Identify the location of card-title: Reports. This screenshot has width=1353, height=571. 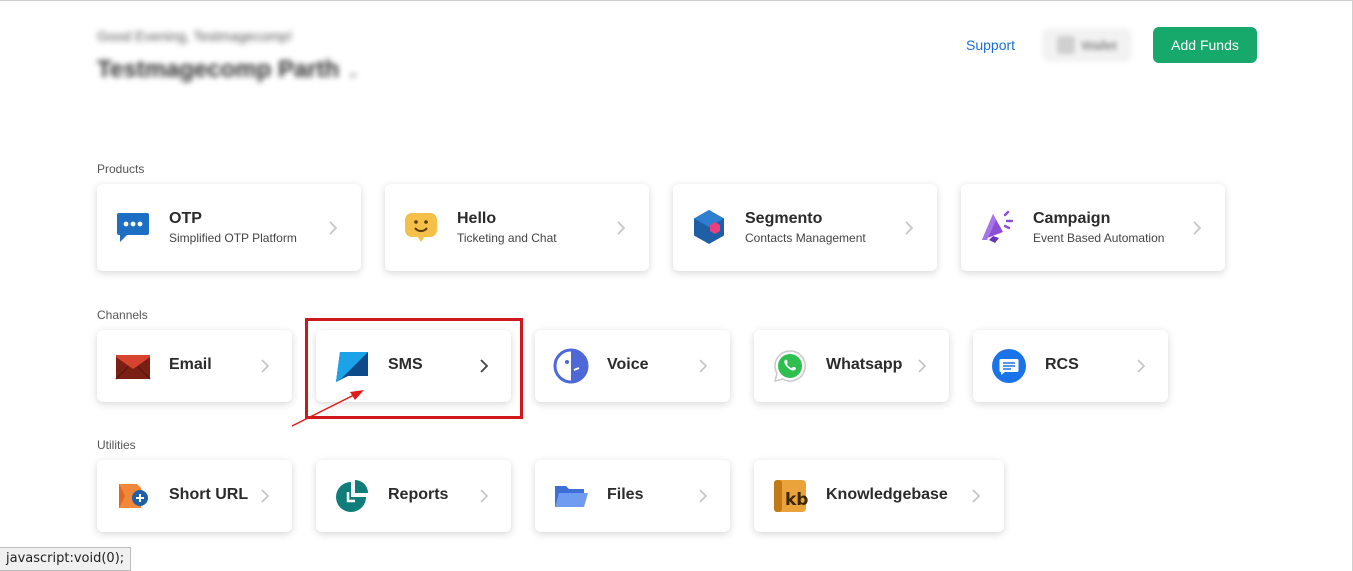
(418, 494).